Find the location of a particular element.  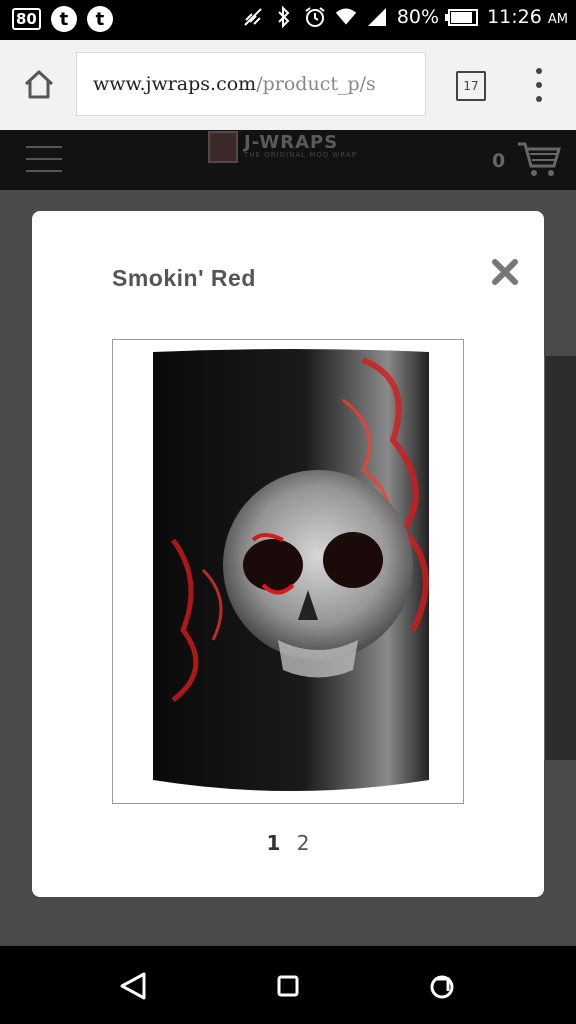

back-icon is located at coordinates (134, 986).